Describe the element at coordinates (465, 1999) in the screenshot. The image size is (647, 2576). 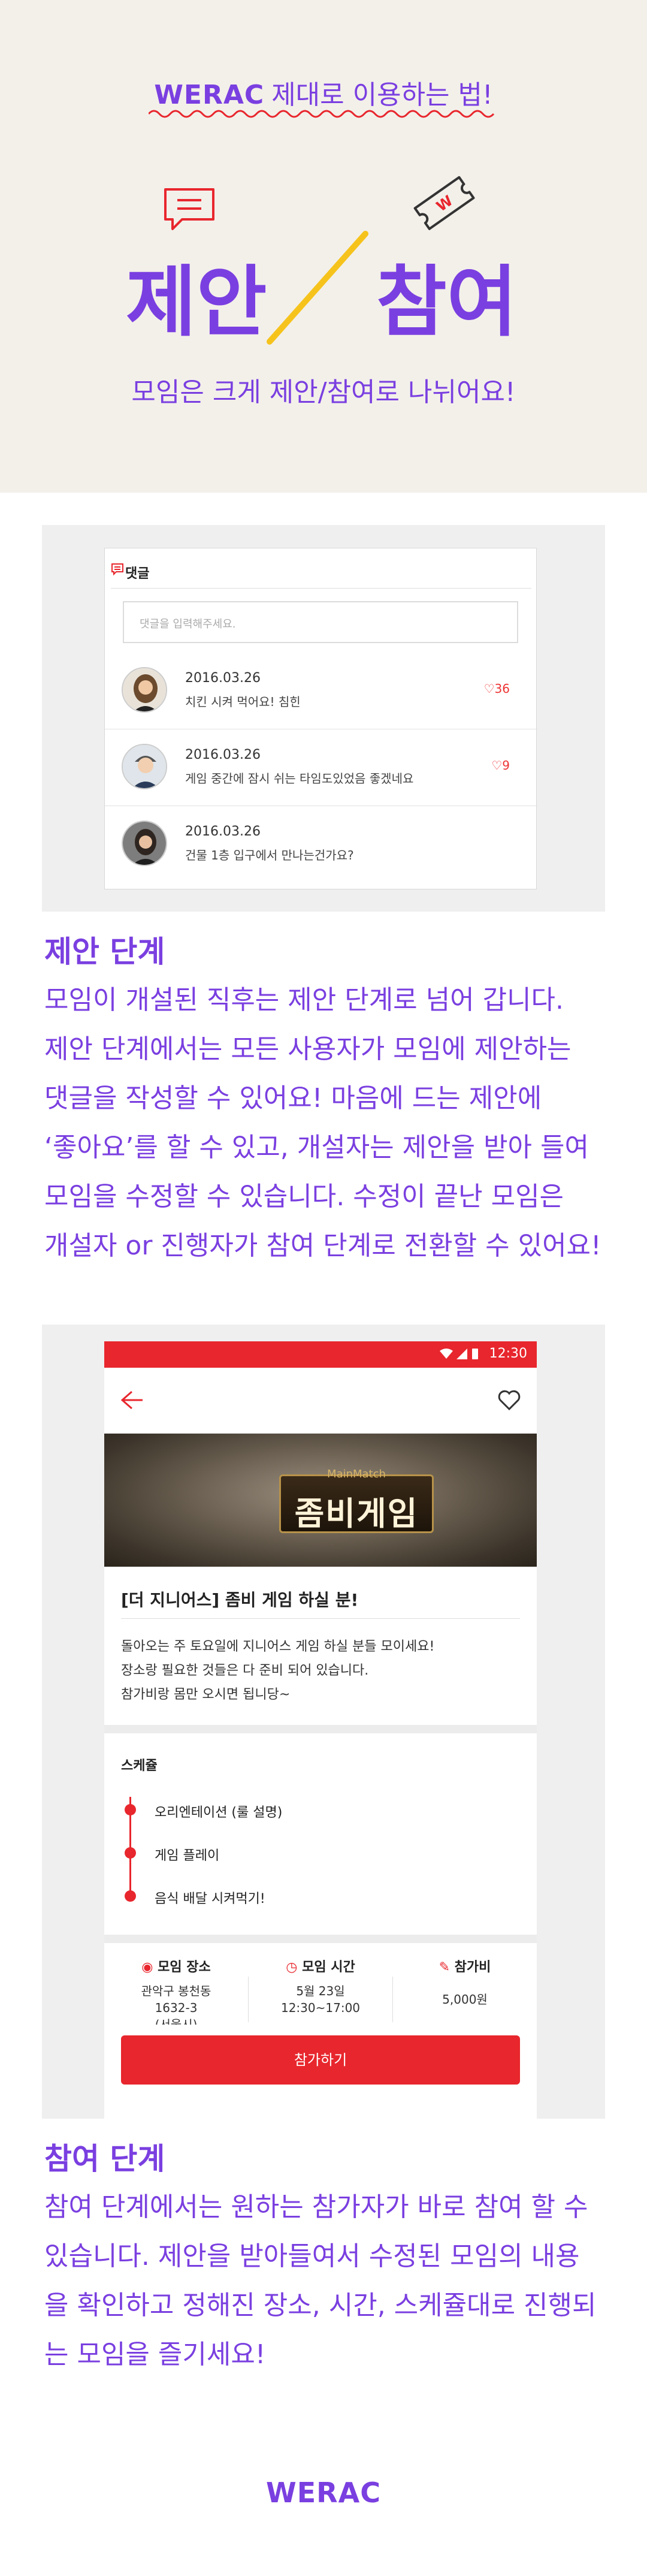
I see `fee-value: 5,000원` at that location.